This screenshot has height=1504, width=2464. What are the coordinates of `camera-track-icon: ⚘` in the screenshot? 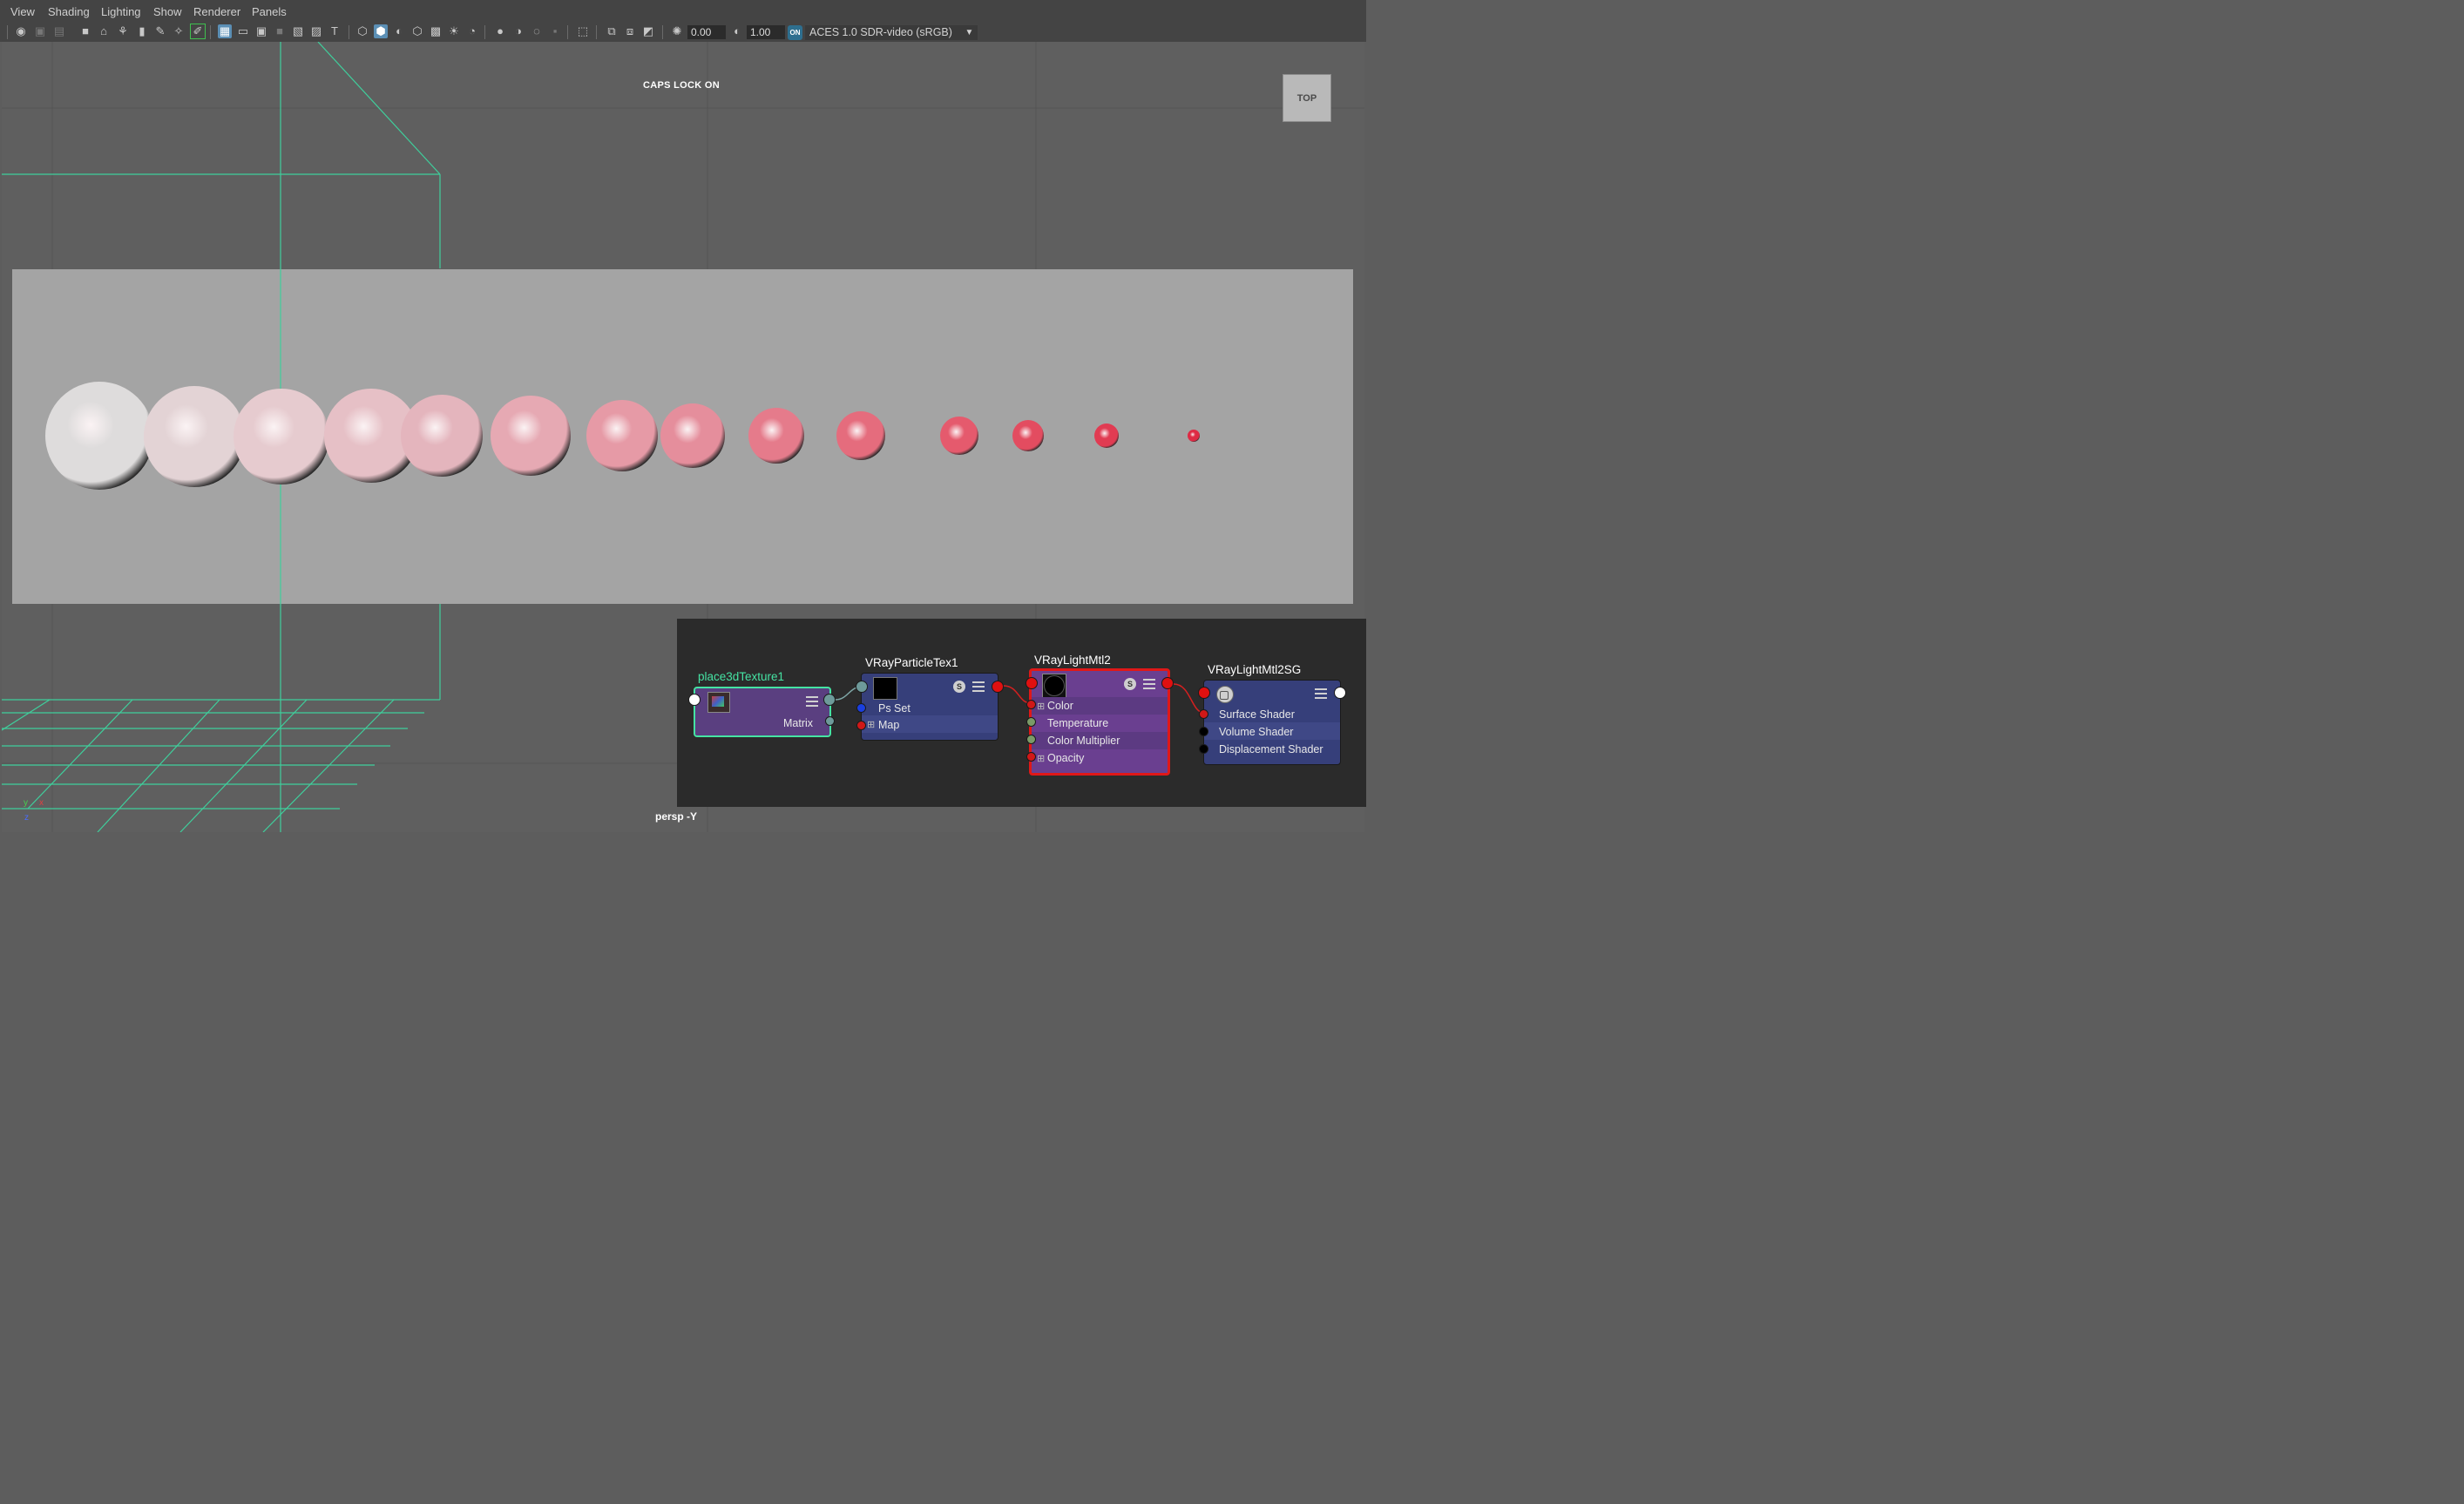 It's located at (123, 31).